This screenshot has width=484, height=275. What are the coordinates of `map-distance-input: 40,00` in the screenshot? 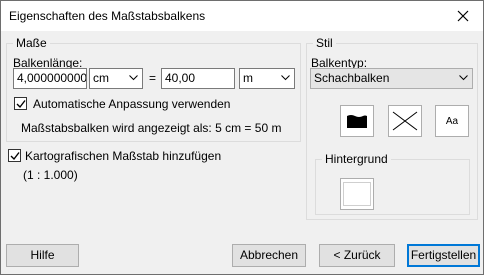 It's located at (198, 78).